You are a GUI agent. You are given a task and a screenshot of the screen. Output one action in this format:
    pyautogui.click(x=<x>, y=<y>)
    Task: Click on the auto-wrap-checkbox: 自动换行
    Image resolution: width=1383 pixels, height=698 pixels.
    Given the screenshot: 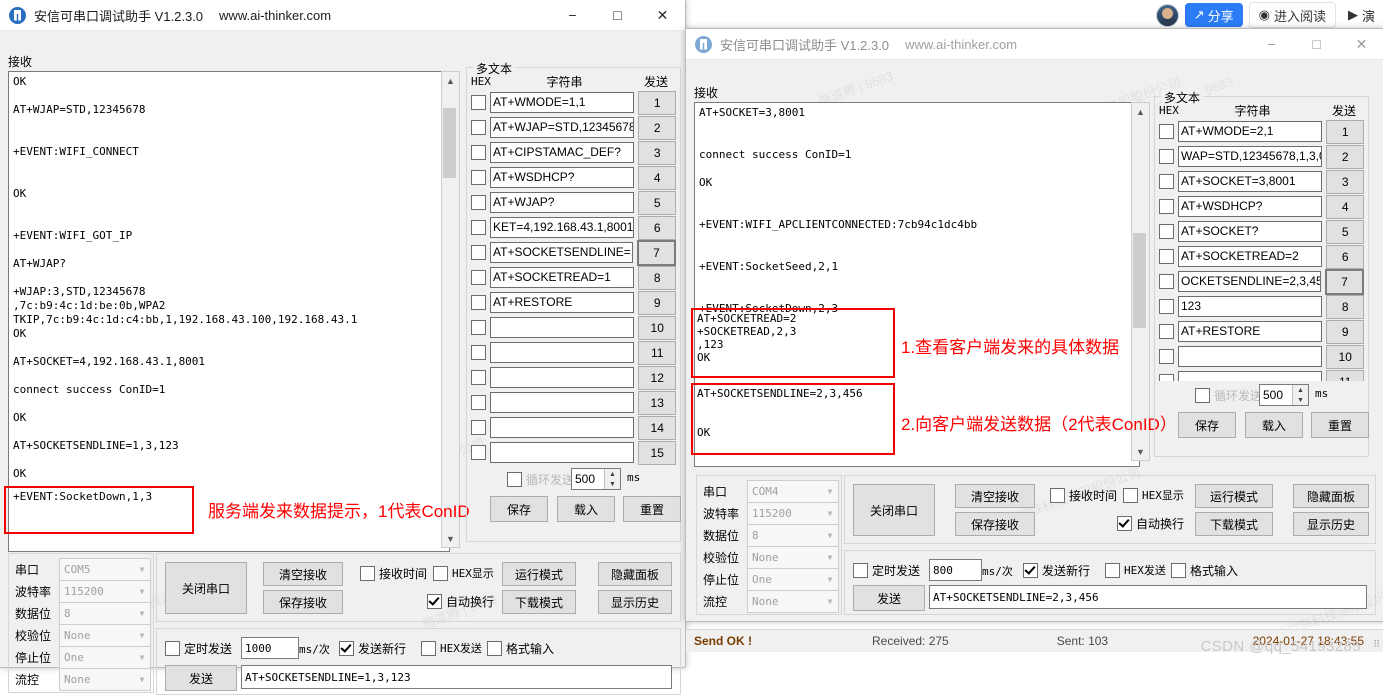 What is the action you would take?
    pyautogui.click(x=1150, y=523)
    